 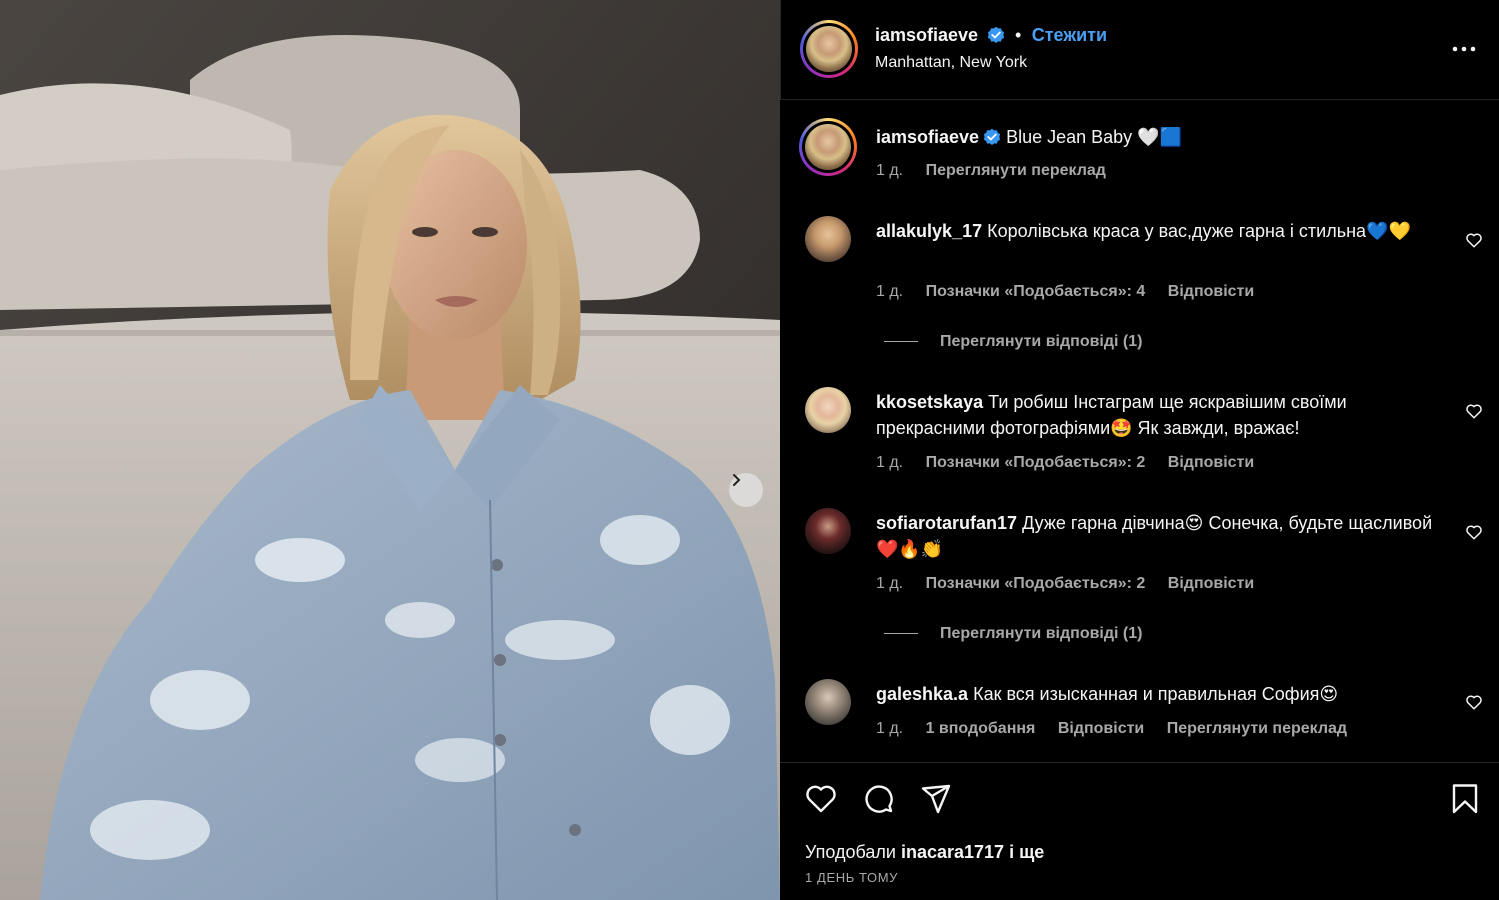 I want to click on liked-by-summary: Уподобали inacara1717 і ще, so click(x=924, y=852).